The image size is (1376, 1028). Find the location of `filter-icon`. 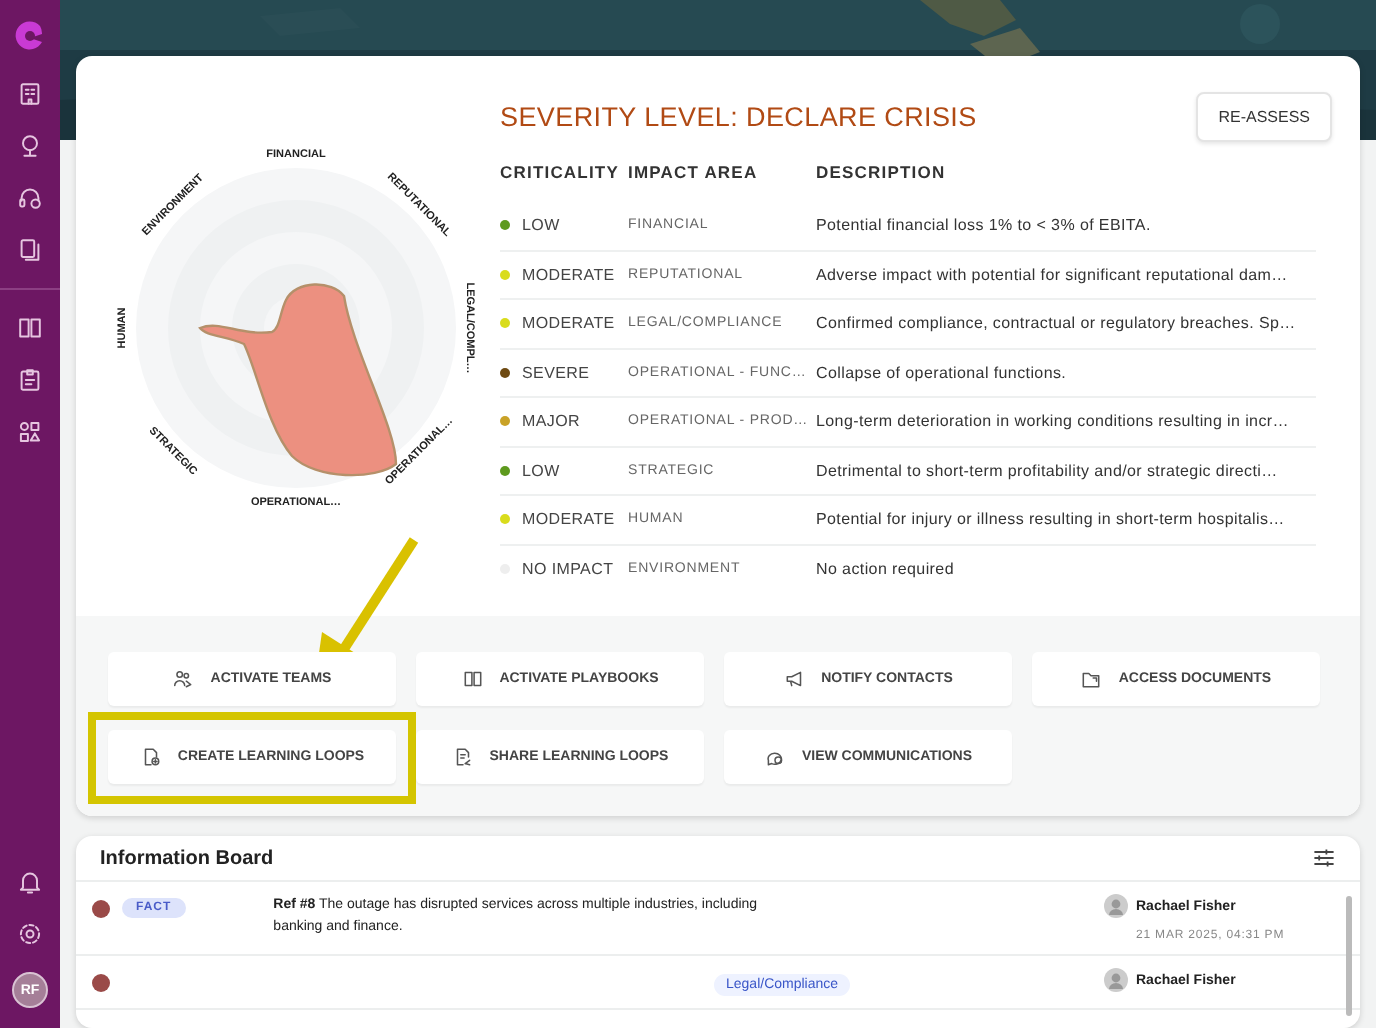

filter-icon is located at coordinates (1324, 858).